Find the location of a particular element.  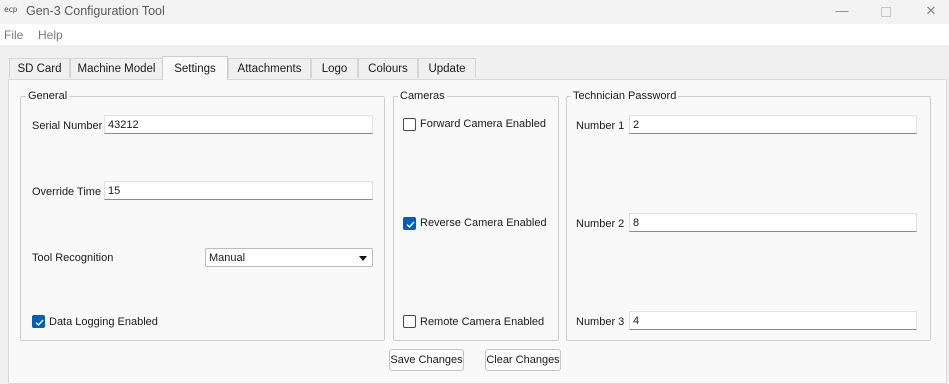

tab-logo: Logo is located at coordinates (334, 68).